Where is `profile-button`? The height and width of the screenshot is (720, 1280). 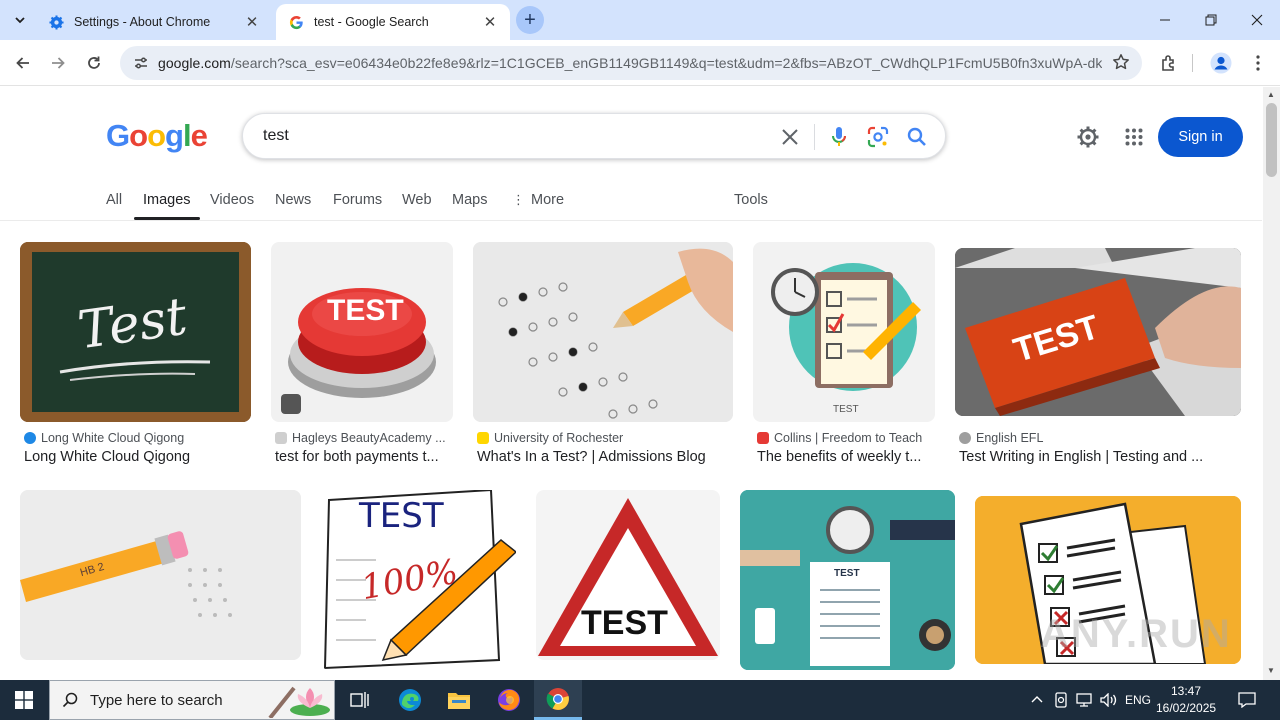
profile-button is located at coordinates (1221, 63).